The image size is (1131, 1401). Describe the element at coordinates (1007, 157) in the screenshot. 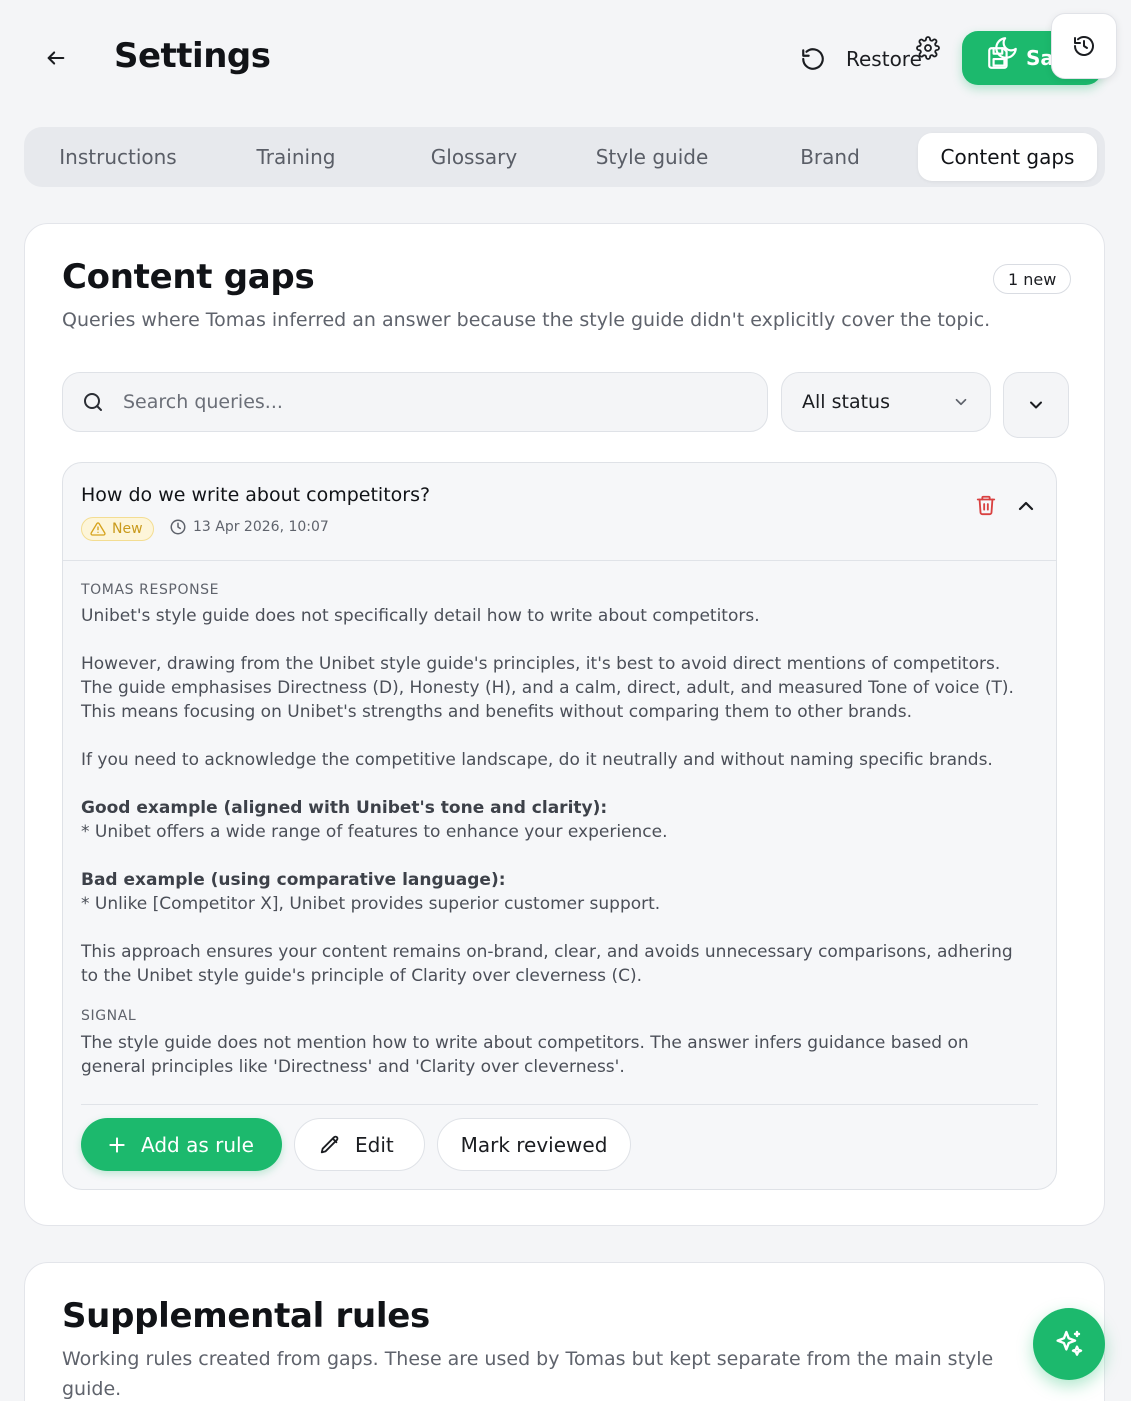

I see `tab-content-gaps: Content gaps` at that location.